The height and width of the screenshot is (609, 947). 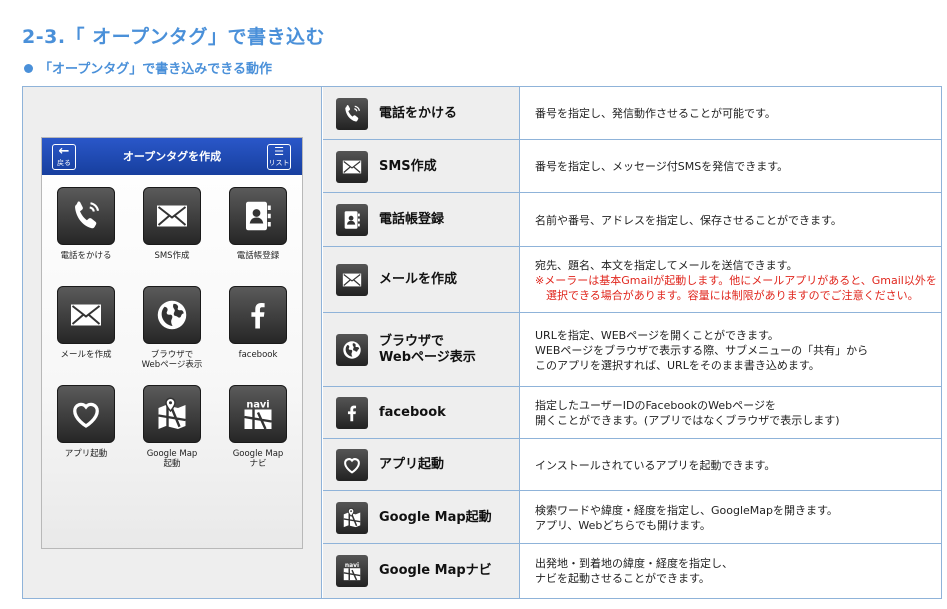 I want to click on phone-screen-title: オープンタグを作成, so click(x=172, y=156).